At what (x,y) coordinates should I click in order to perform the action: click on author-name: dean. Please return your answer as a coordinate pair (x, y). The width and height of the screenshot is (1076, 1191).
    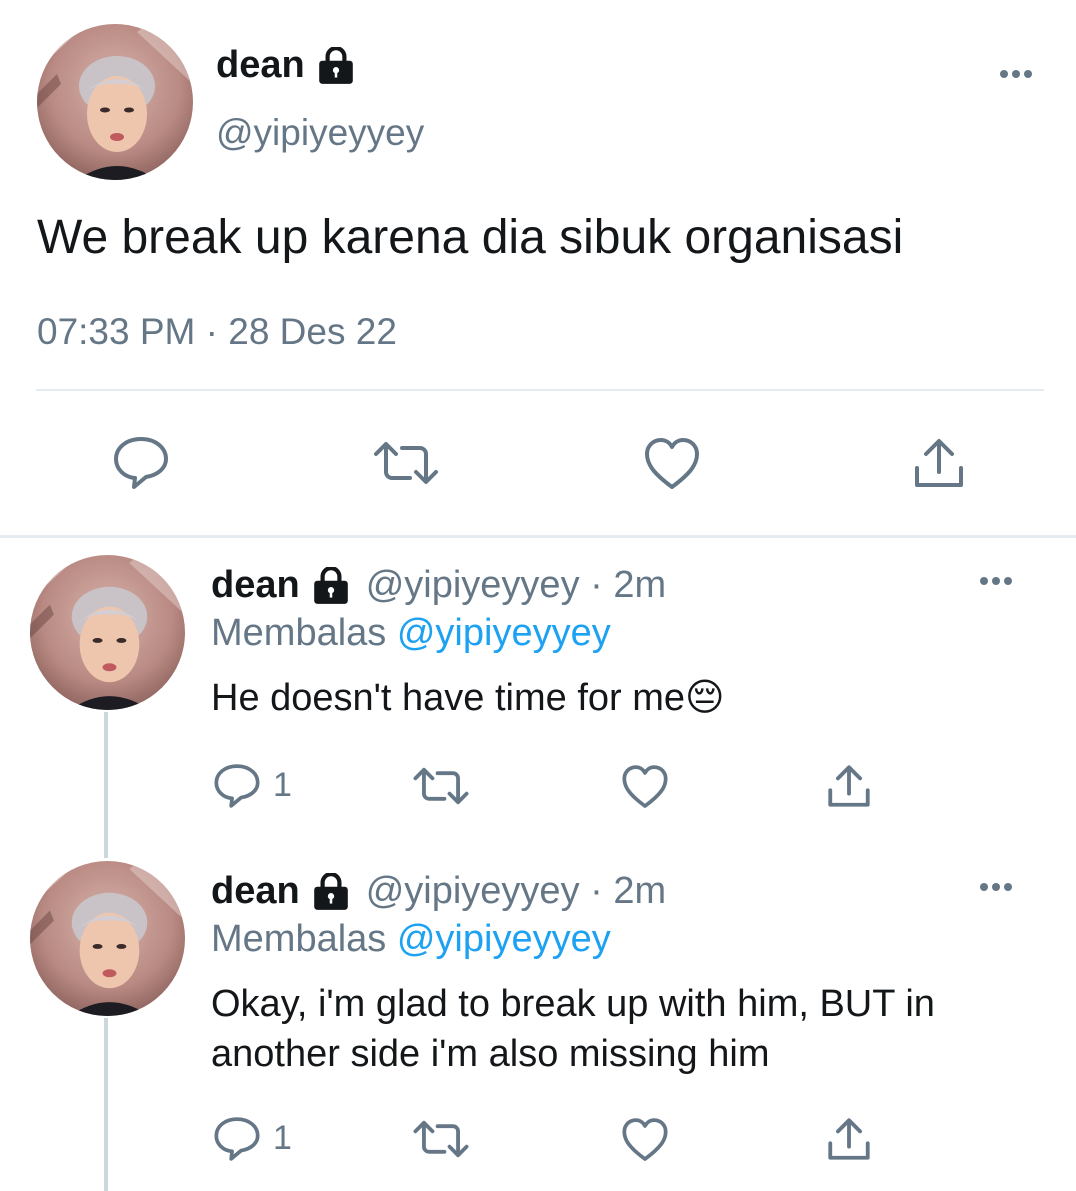
    Looking at the image, I should click on (286, 65).